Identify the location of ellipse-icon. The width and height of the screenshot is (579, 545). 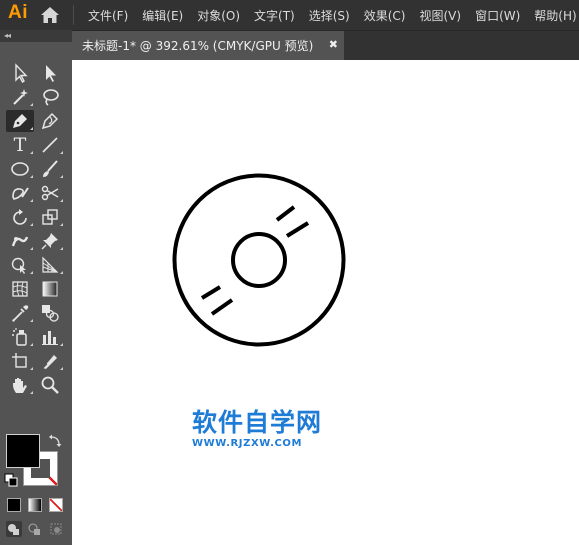
(20, 169).